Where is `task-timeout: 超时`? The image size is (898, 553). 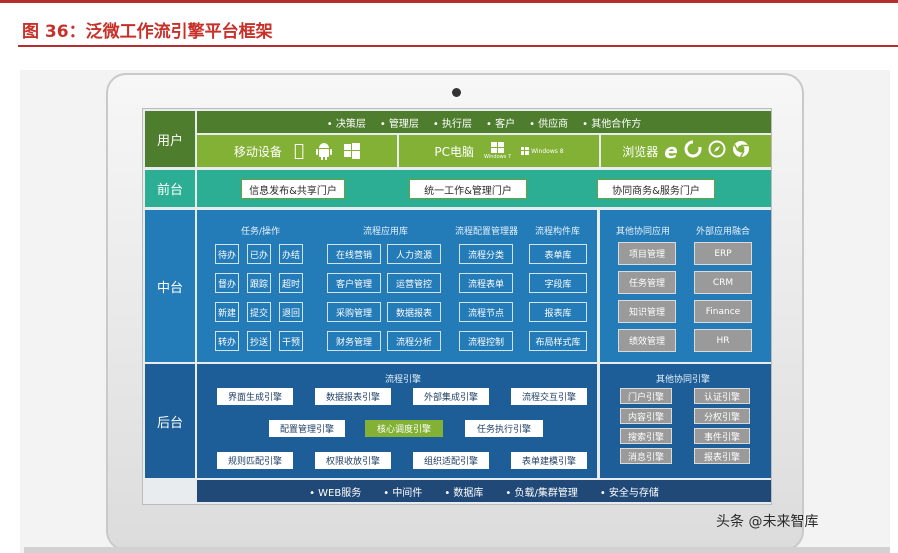 task-timeout: 超时 is located at coordinates (291, 283).